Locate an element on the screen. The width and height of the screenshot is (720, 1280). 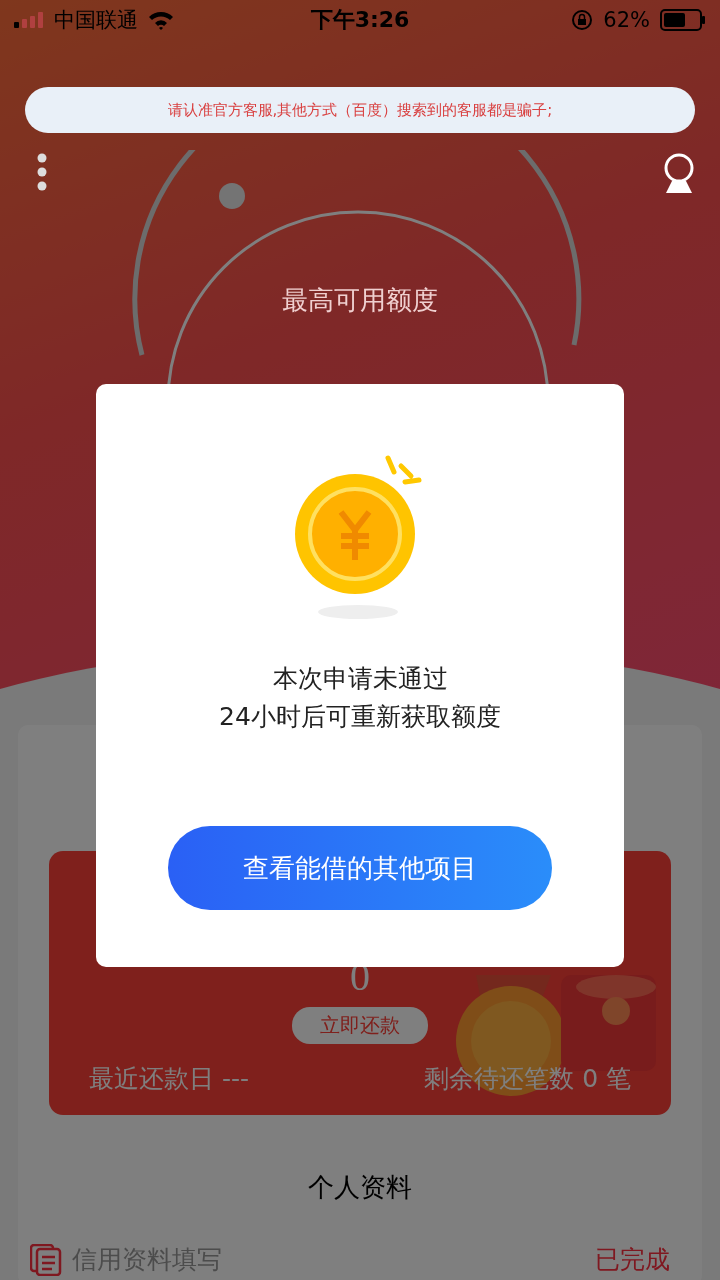
clock-time: 下午3:26 is located at coordinates (360, 20).